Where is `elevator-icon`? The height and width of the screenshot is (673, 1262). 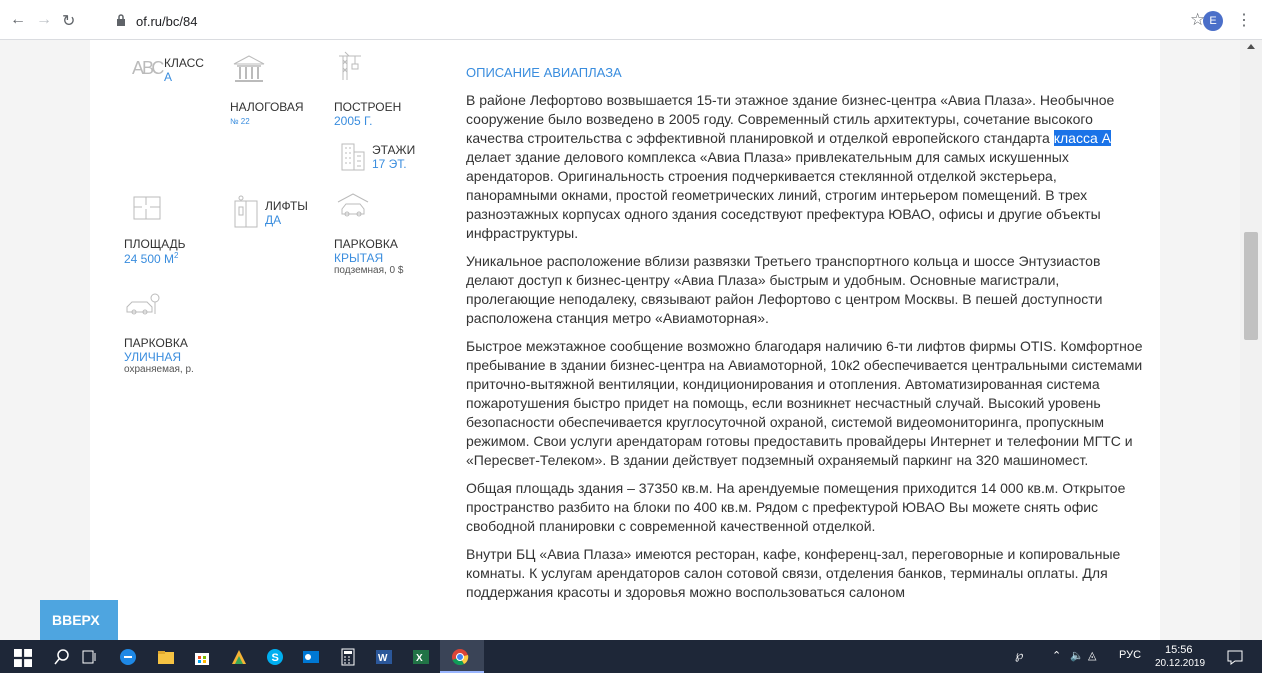 elevator-icon is located at coordinates (246, 211).